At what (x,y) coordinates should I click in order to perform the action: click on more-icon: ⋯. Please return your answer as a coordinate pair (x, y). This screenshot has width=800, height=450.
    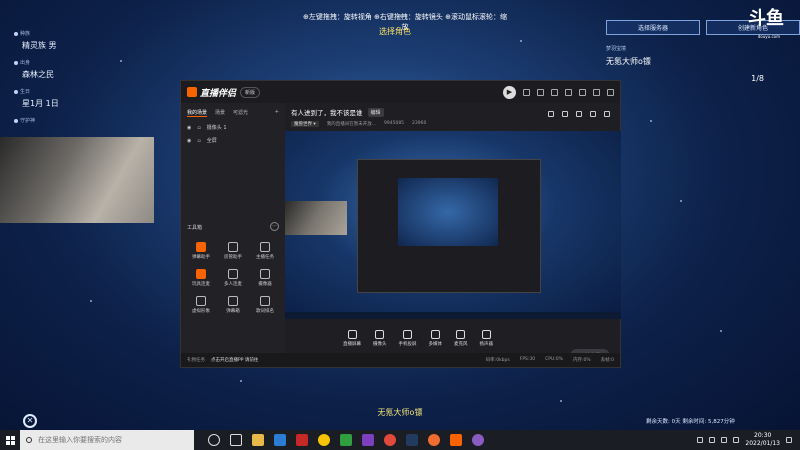
    Looking at the image, I should click on (274, 226).